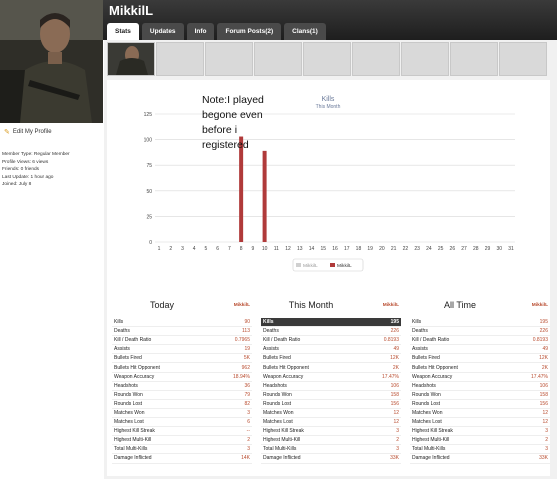 The width and height of the screenshot is (557, 479). I want to click on stat-label: Matches Won, so click(427, 412).